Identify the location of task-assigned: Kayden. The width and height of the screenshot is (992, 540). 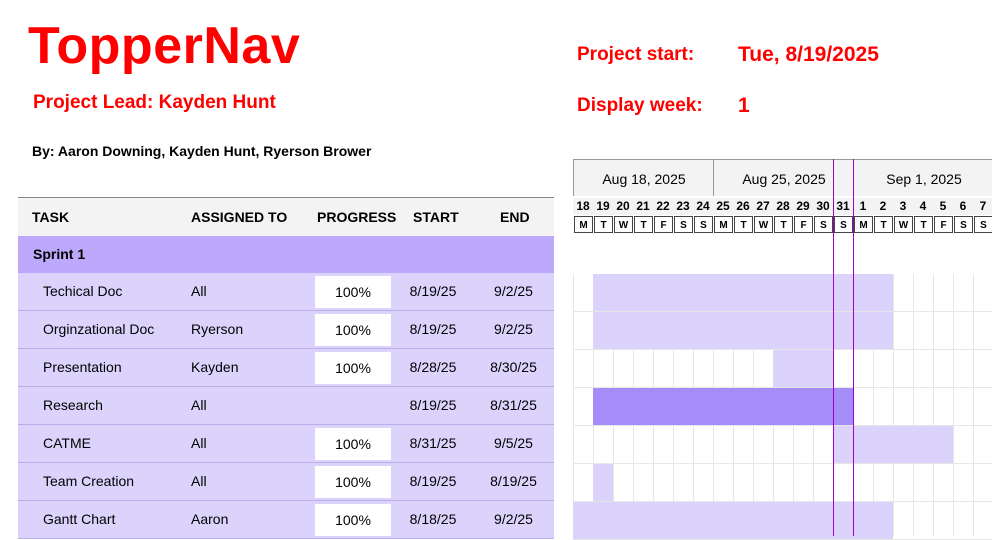
(214, 367).